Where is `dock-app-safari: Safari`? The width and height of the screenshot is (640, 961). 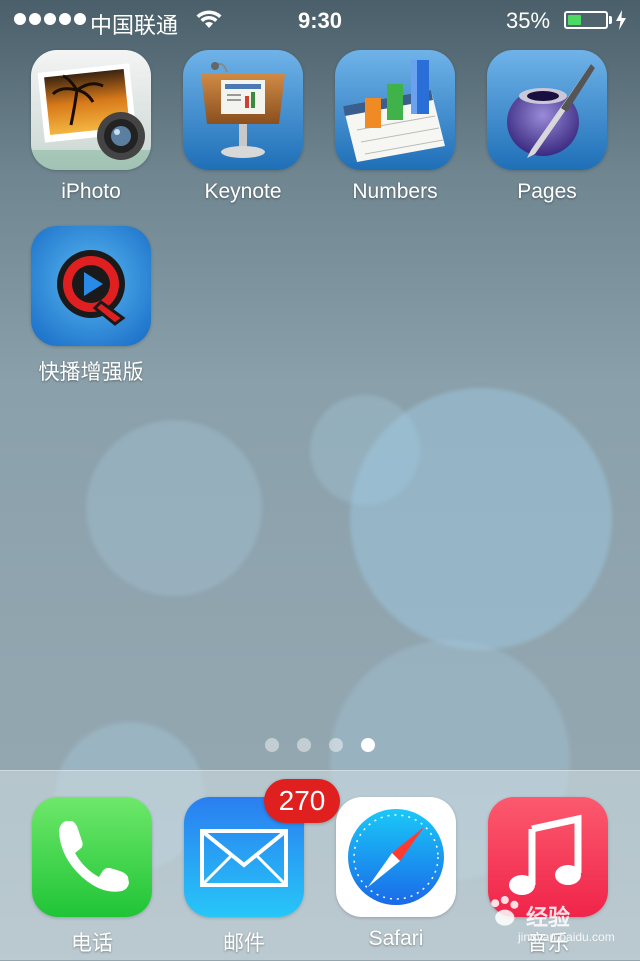
dock-app-safari: Safari is located at coordinates (396, 874).